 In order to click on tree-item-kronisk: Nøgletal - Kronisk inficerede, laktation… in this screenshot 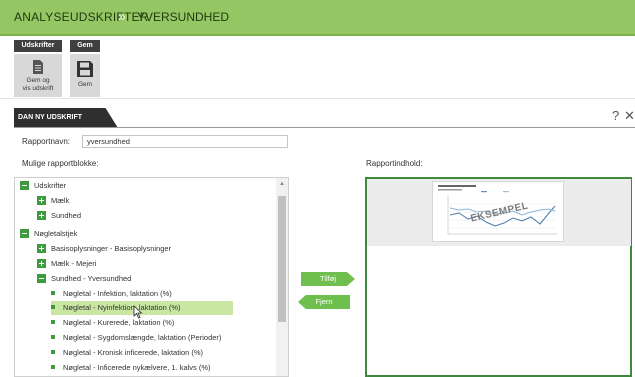, I will do `click(127, 353)`.